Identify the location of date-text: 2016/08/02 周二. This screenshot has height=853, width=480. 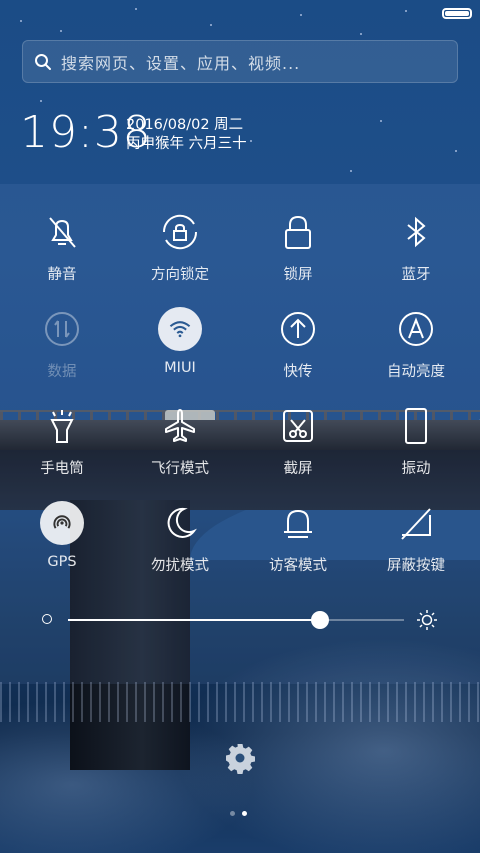
(185, 125).